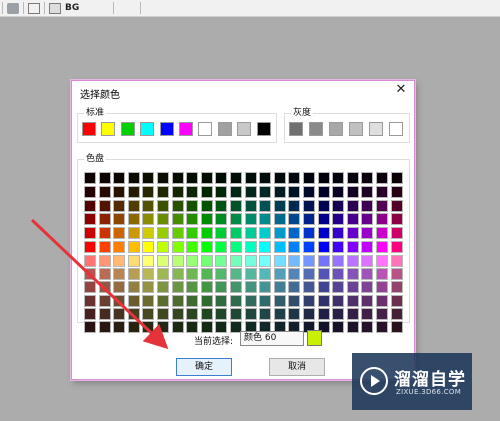 The image size is (500, 421). I want to click on watermark-title: 溜溜自学, so click(430, 380).